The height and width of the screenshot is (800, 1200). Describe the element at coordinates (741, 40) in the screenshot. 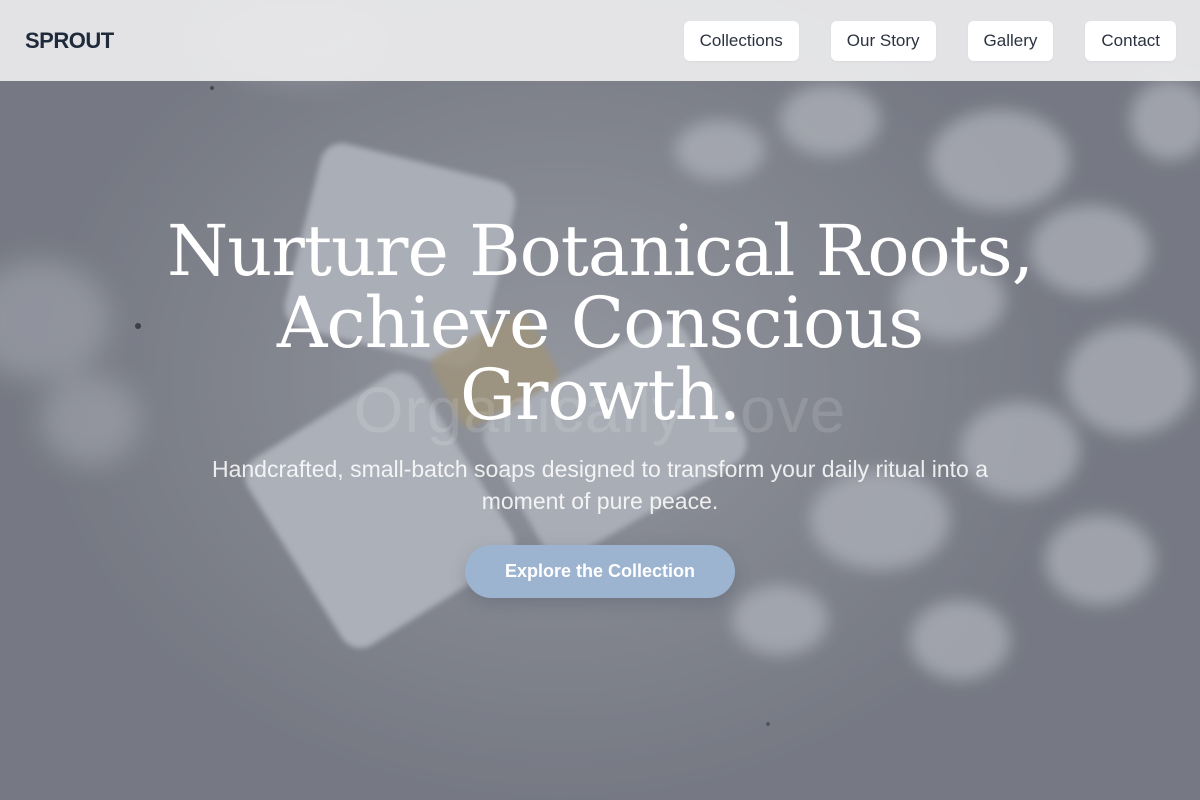

I see `nav-collections: Collections` at that location.